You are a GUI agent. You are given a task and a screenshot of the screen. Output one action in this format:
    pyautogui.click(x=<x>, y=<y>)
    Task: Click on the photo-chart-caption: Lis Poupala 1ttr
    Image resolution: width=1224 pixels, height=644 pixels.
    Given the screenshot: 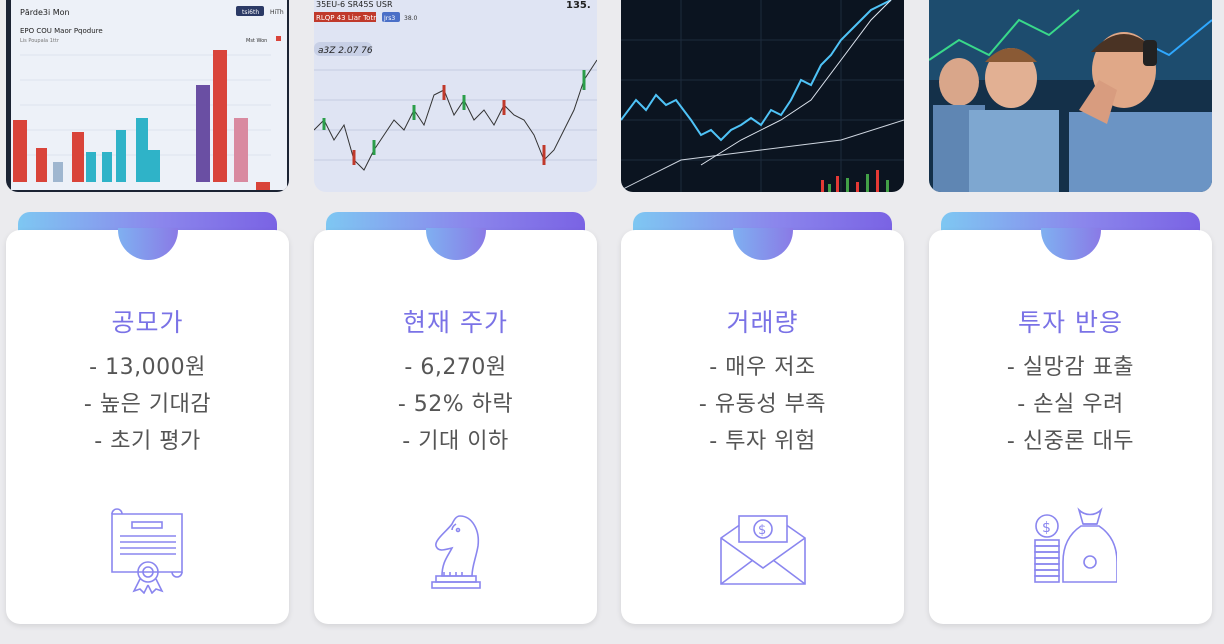 What is the action you would take?
    pyautogui.click(x=40, y=41)
    